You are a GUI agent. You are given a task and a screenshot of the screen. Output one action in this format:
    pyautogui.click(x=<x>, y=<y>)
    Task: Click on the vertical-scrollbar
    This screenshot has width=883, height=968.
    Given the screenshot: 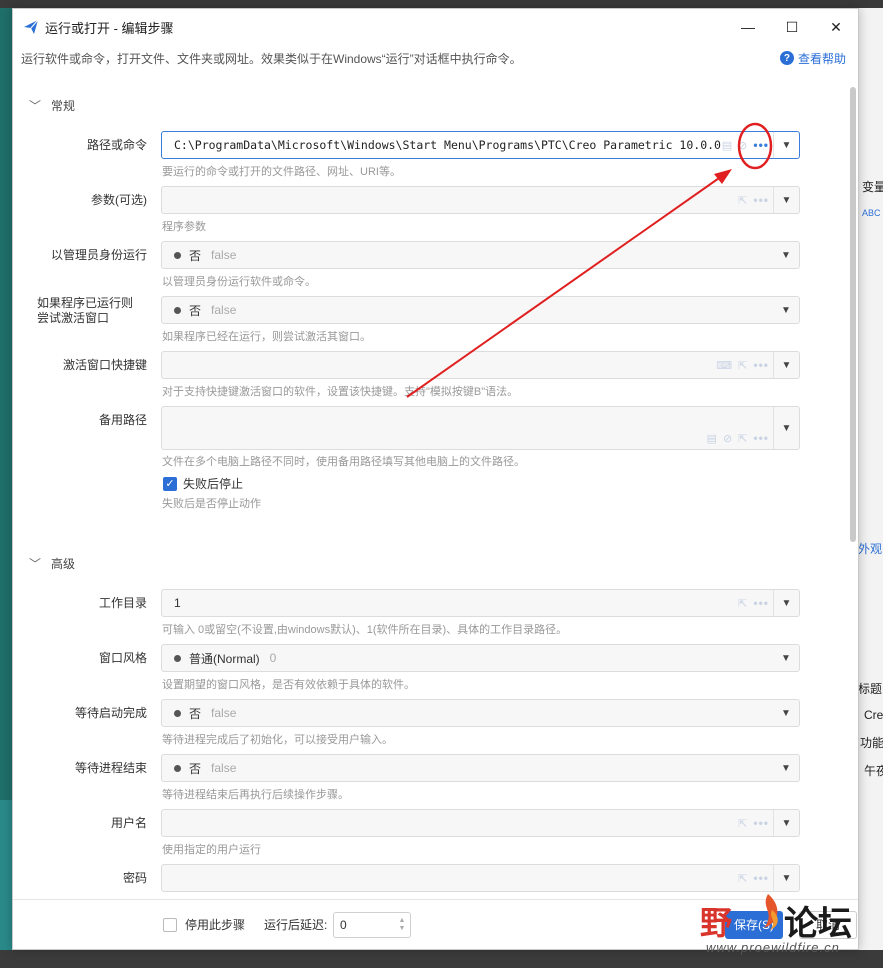 What is the action you would take?
    pyautogui.click(x=853, y=314)
    